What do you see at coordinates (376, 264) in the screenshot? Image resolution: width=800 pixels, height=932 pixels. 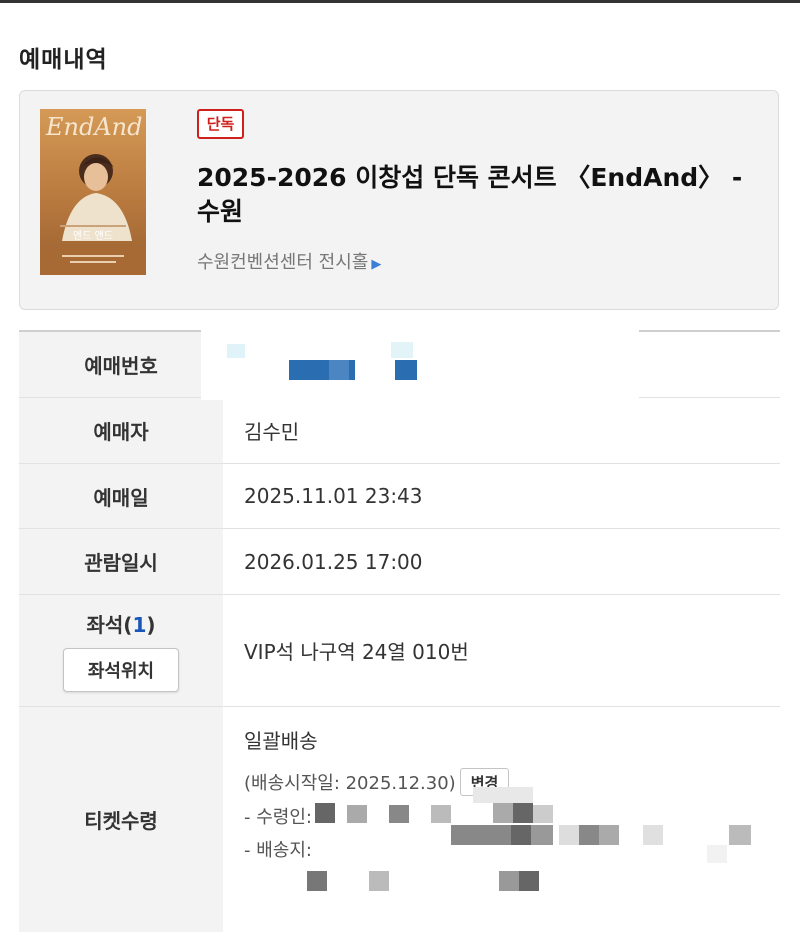 I see `triangle-right-icon: ▶` at bounding box center [376, 264].